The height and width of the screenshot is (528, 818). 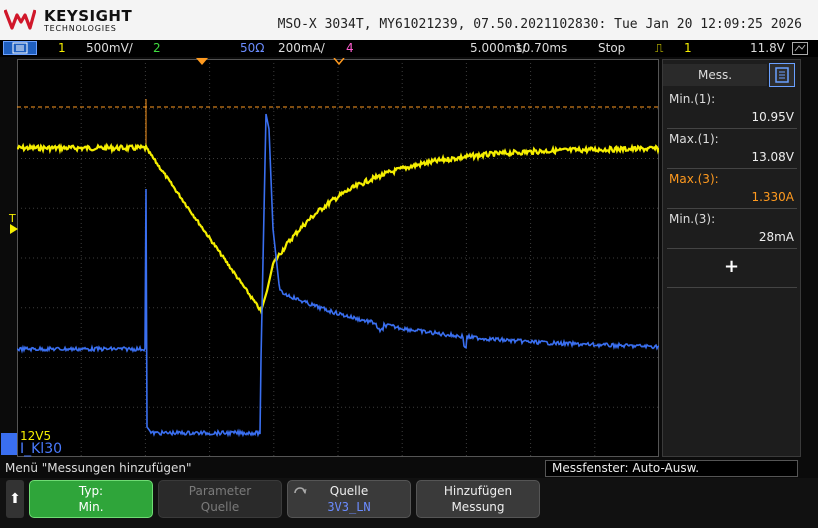 What do you see at coordinates (20, 19) in the screenshot?
I see `keysight-logo-icon` at bounding box center [20, 19].